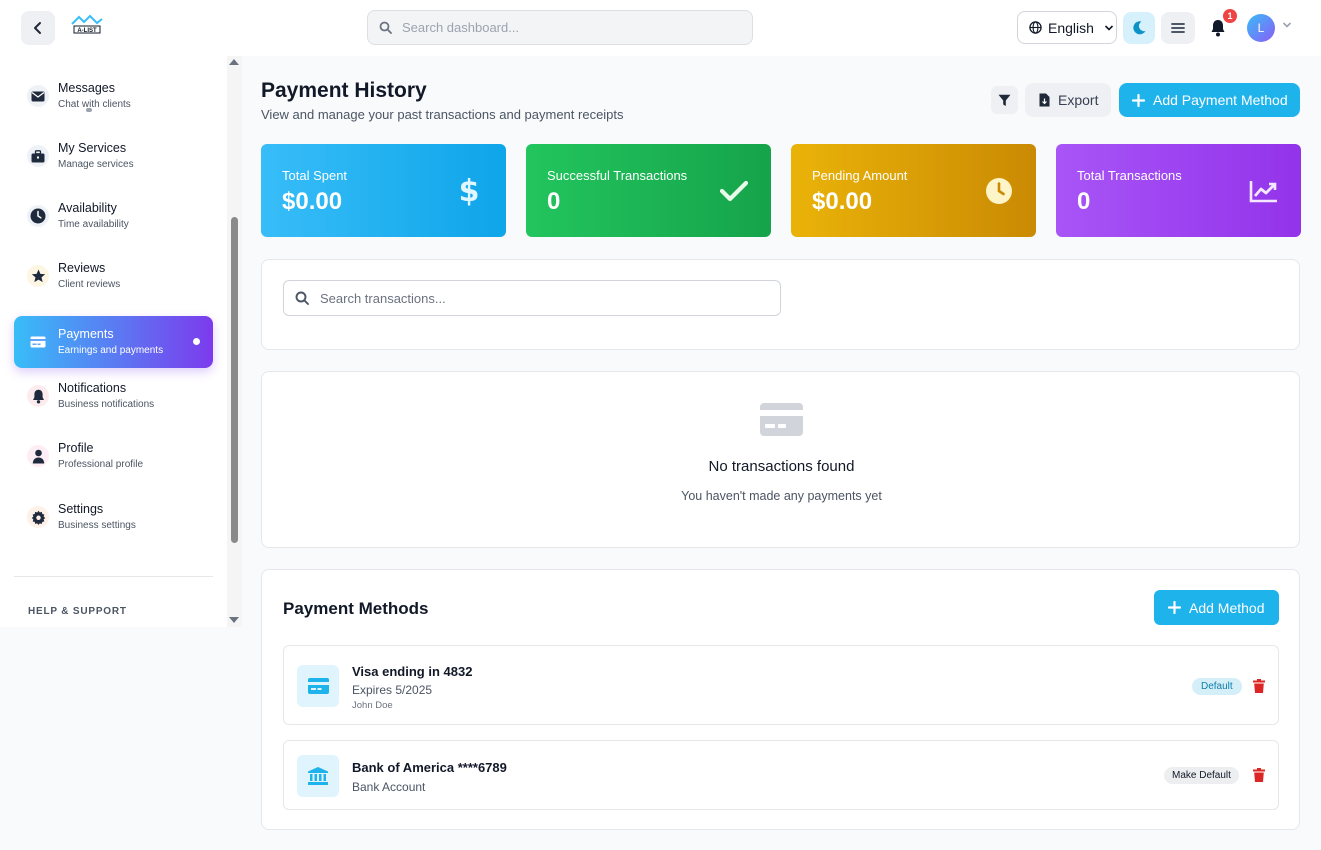 This screenshot has width=1321, height=850. Describe the element at coordinates (89, 284) in the screenshot. I see `sidebar-item-sub: Client reviews` at that location.